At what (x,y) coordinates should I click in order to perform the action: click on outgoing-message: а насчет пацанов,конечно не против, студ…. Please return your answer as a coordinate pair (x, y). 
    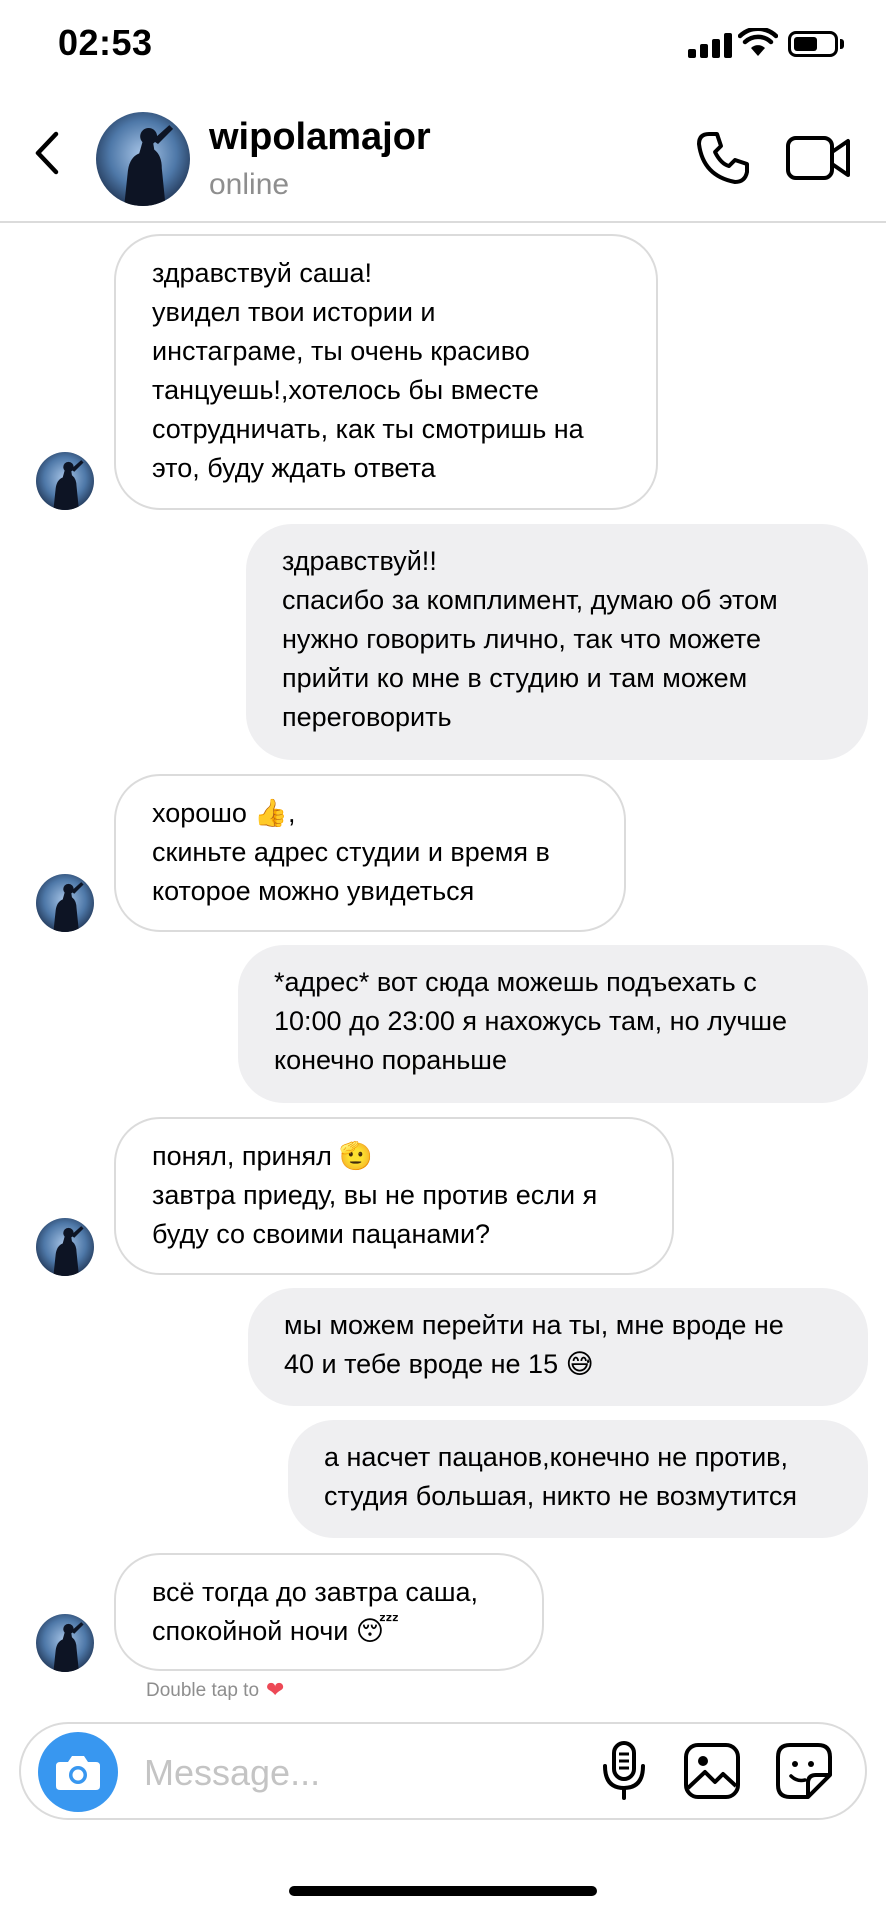
    Looking at the image, I should click on (578, 1479).